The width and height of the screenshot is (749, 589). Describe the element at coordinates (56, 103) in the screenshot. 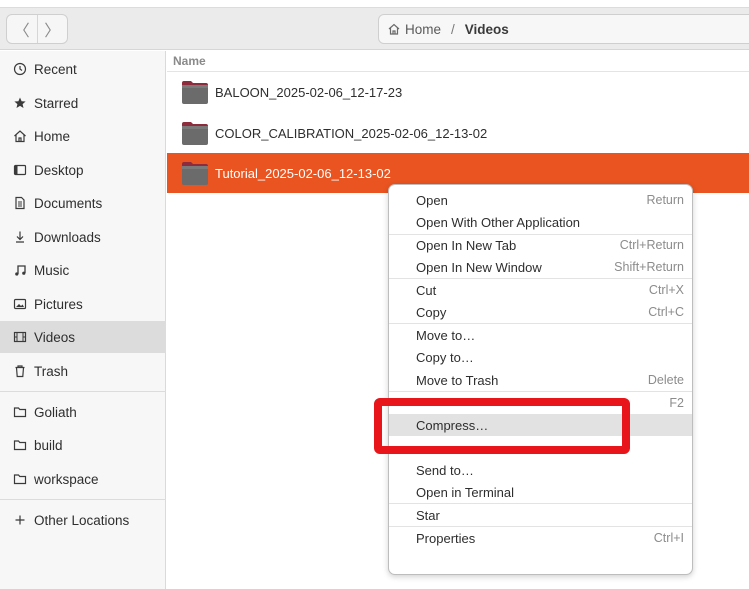

I see `sidebar-item-label: Starred` at that location.